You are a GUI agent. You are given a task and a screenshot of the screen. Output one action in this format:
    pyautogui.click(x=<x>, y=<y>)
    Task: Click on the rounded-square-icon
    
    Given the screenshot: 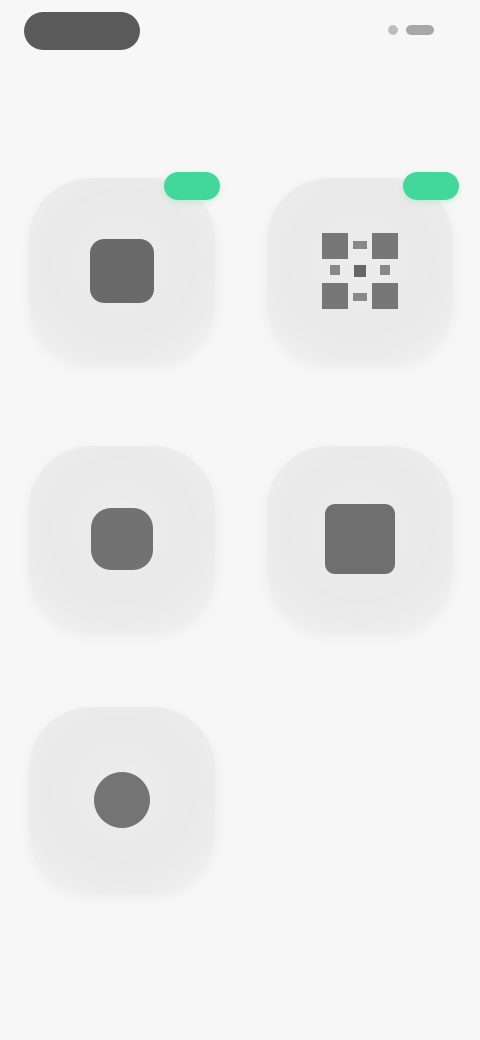 What is the action you would take?
    pyautogui.click(x=122, y=539)
    